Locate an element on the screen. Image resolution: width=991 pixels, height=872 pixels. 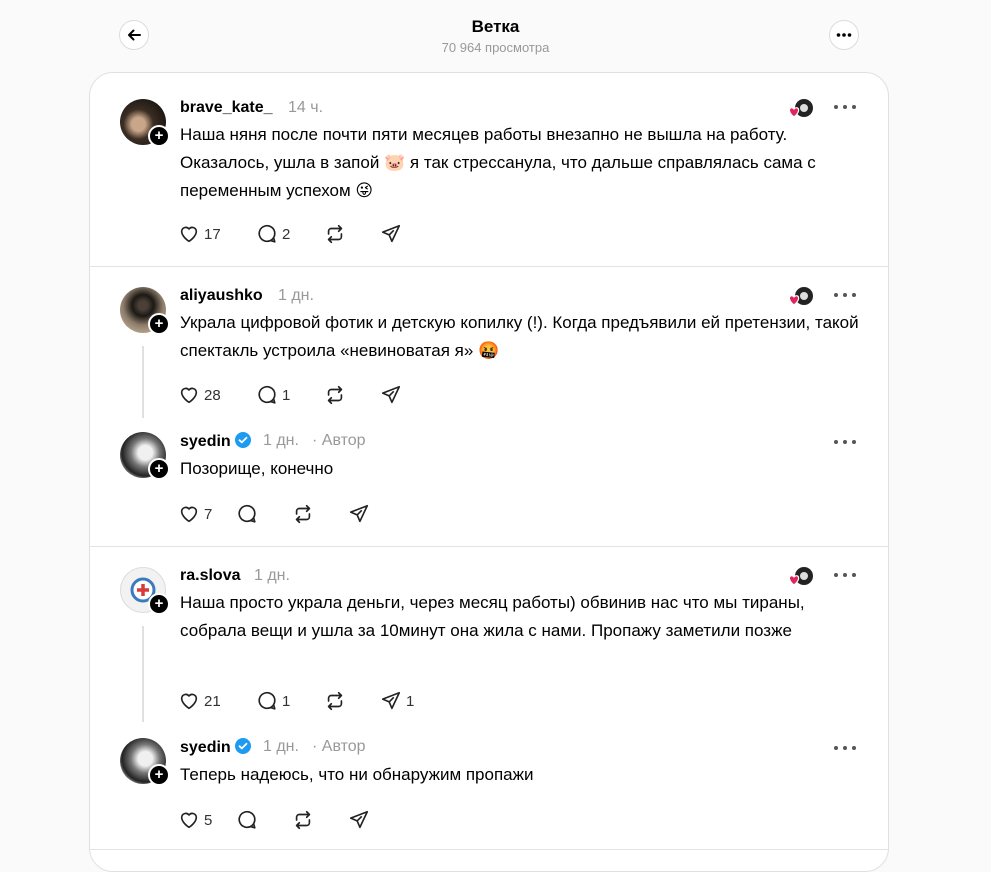
reply-count: 2 is located at coordinates (286, 234).